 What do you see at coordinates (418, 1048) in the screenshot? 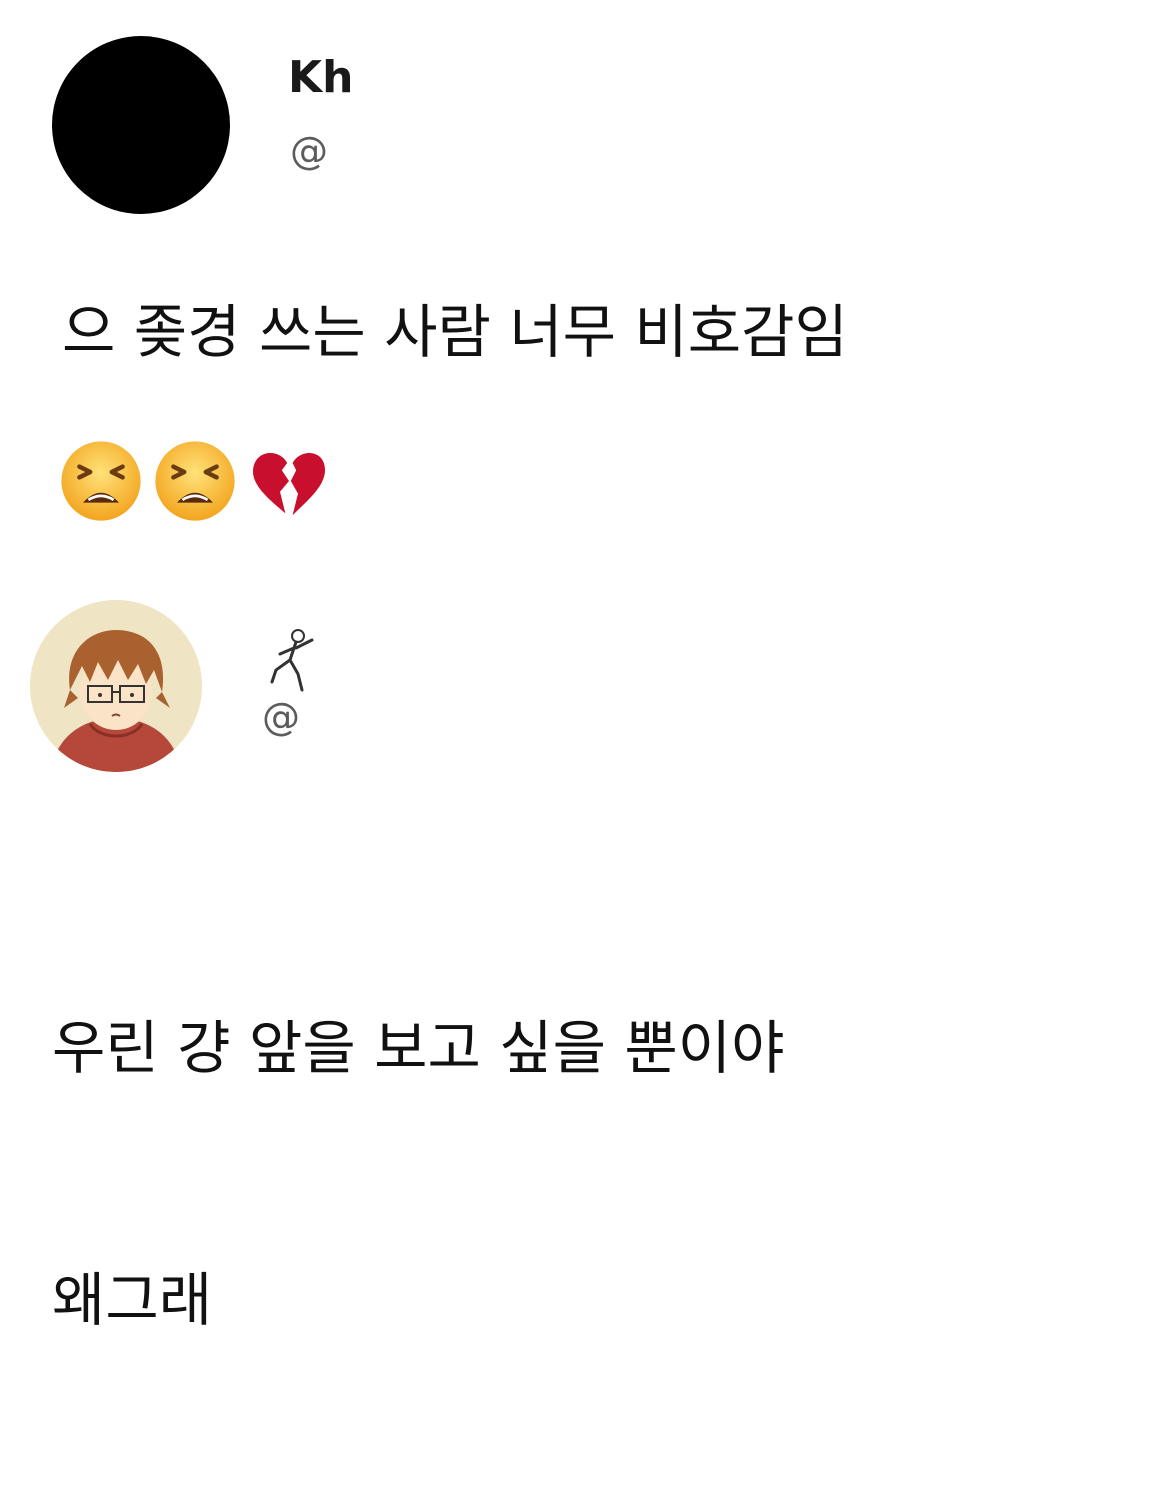
I see `tweet-text-line: 우린 걍 앞을 보고 싶을 뿐이야` at bounding box center [418, 1048].